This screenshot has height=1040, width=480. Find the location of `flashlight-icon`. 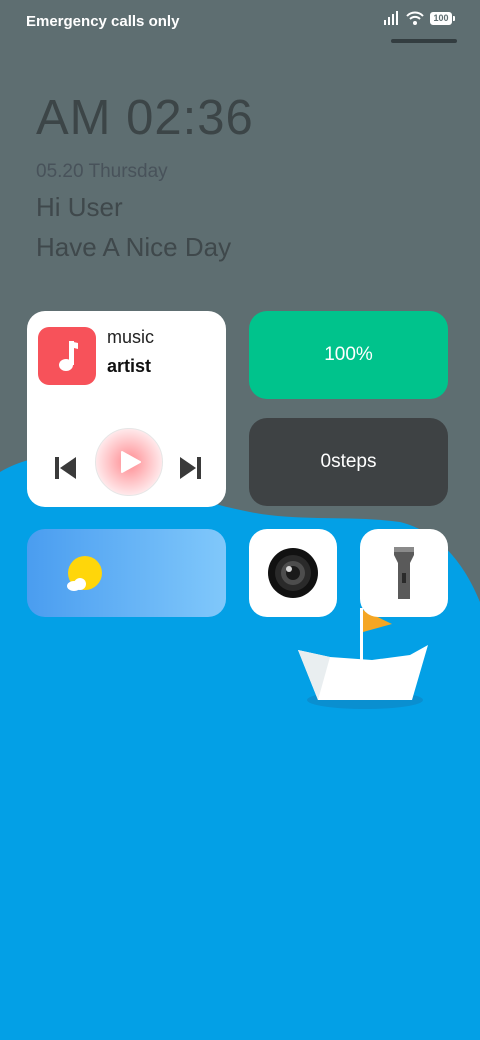

flashlight-icon is located at coordinates (404, 573).